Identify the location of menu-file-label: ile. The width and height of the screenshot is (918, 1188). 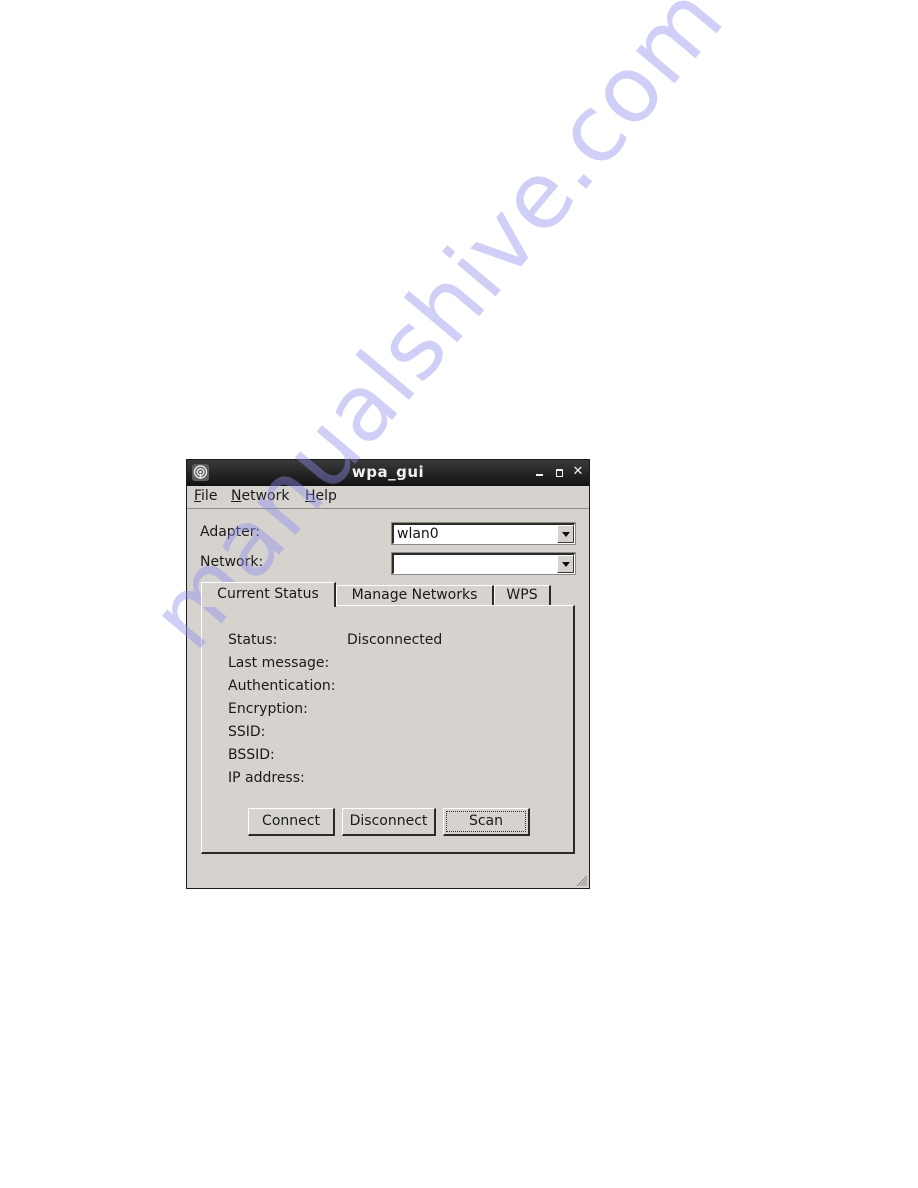
(209, 496).